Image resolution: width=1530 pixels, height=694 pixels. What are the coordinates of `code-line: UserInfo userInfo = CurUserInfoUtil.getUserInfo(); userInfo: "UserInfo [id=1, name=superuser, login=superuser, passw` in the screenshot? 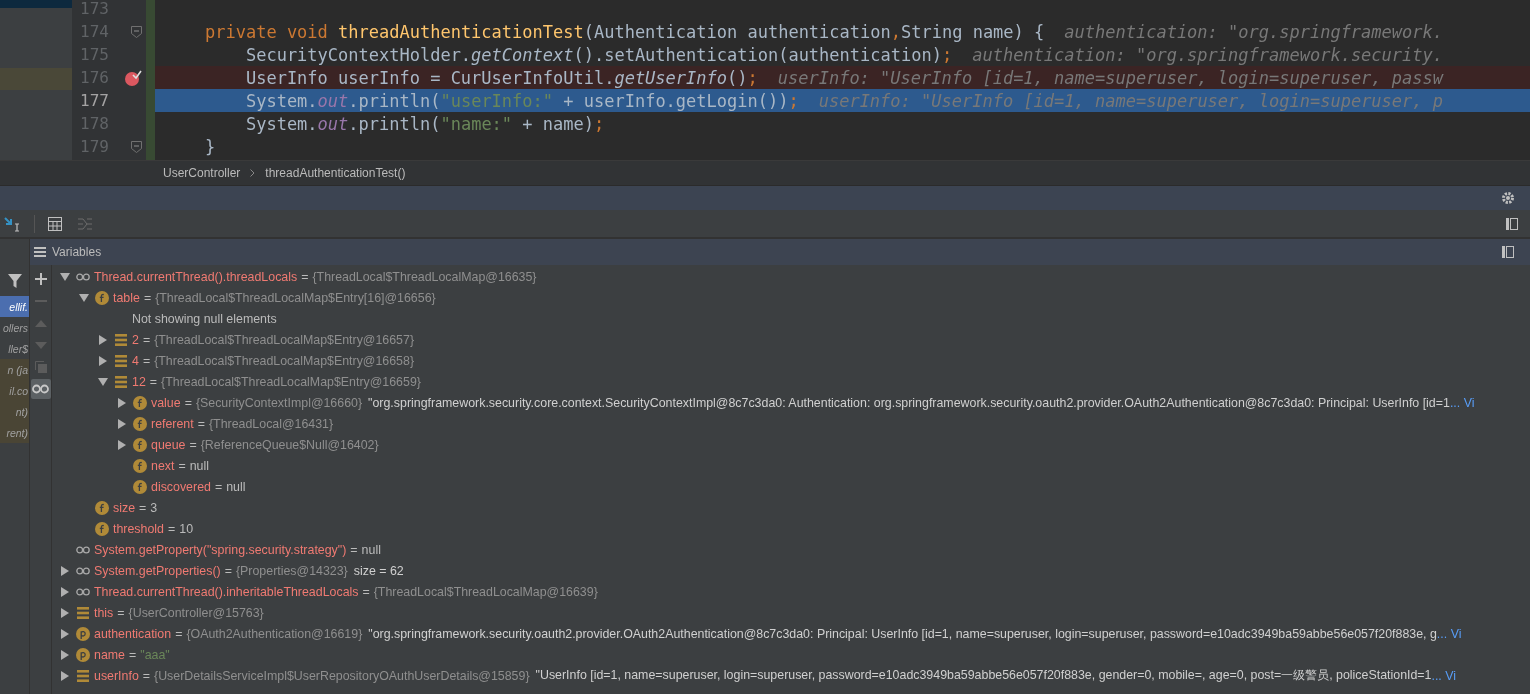 It's located at (843, 77).